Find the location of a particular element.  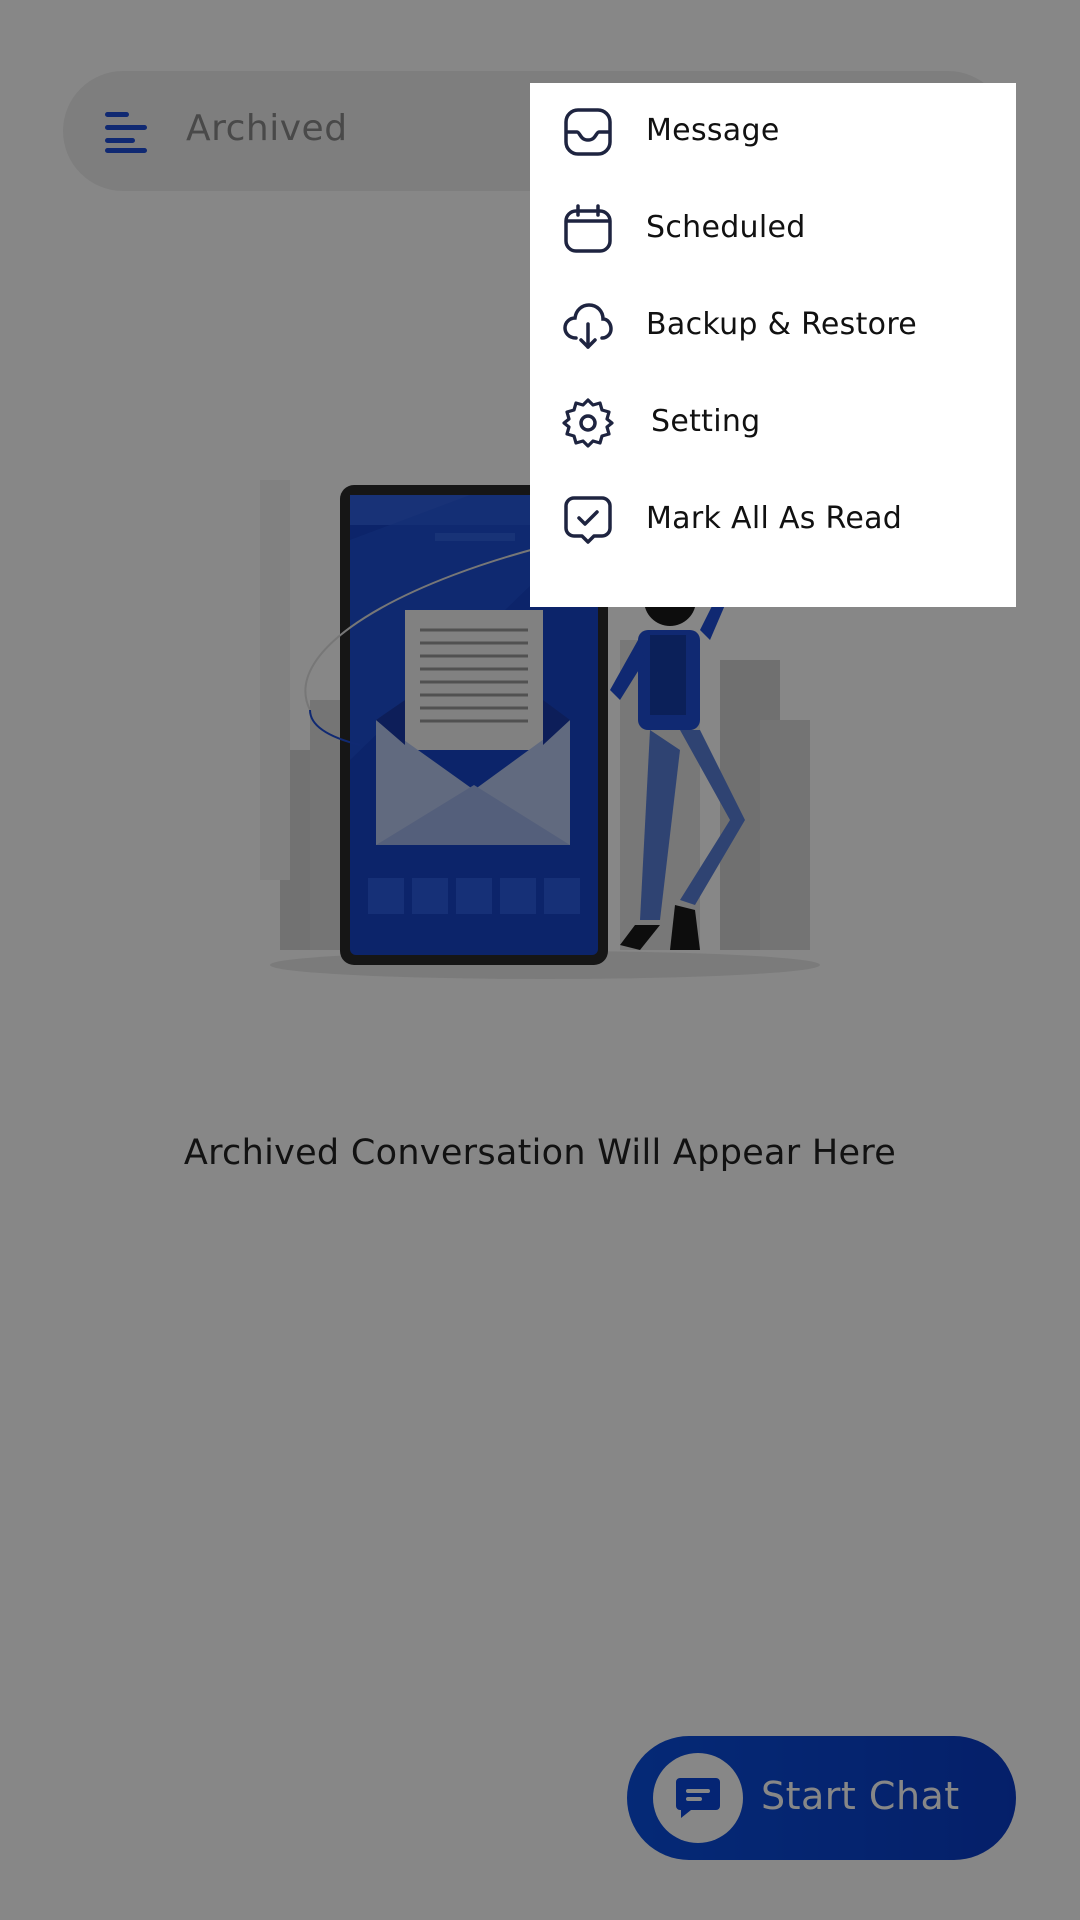

gear-icon is located at coordinates (588, 423).